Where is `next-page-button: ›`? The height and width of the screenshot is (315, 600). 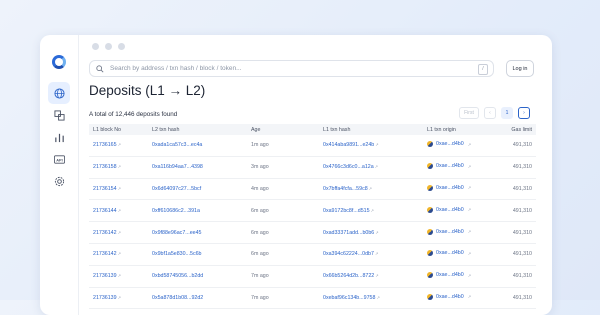 next-page-button: › is located at coordinates (524, 113).